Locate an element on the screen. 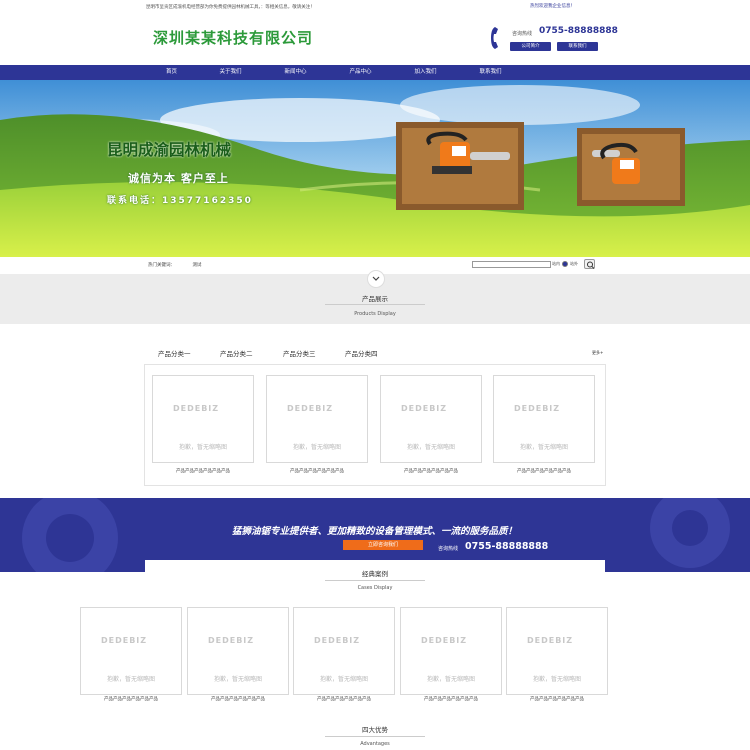  search-icon is located at coordinates (591, 265).